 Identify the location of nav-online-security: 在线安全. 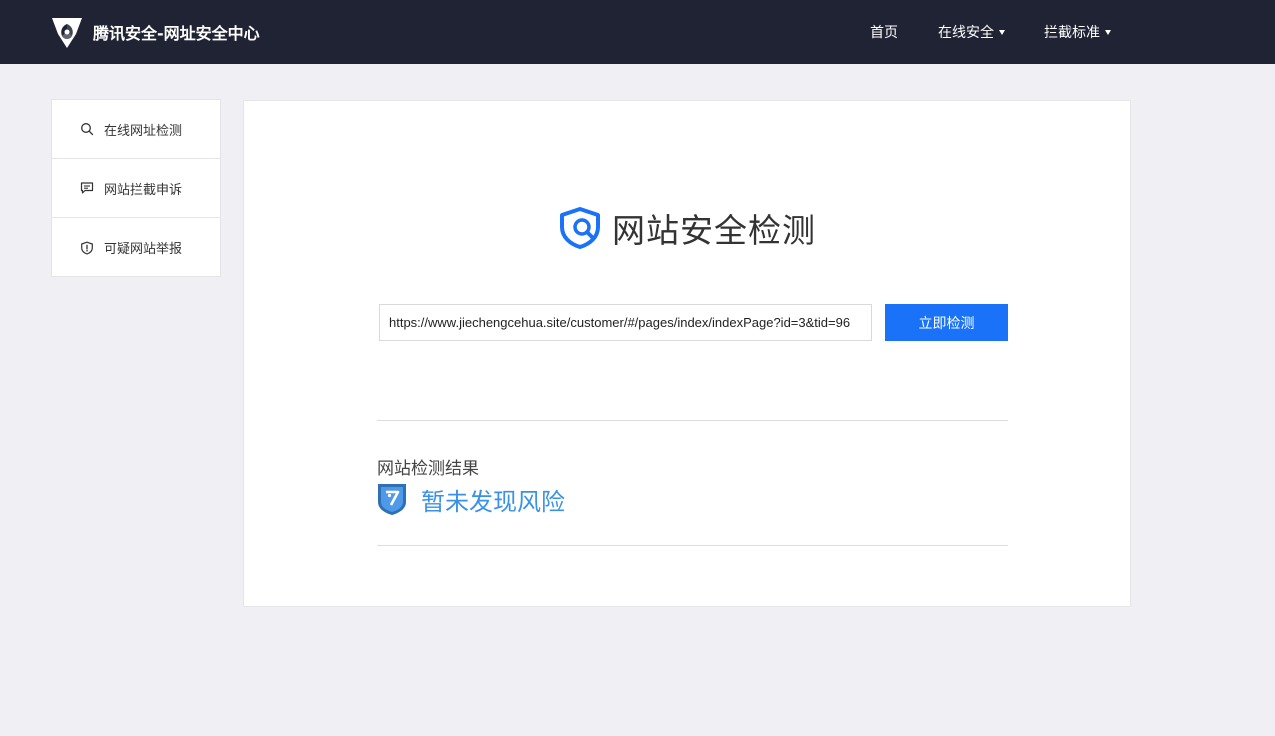
(971, 32).